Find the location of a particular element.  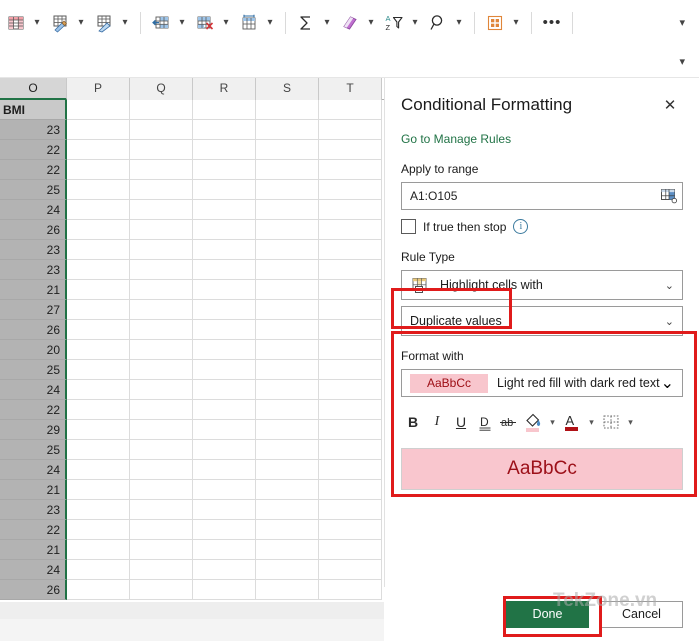

cell-t5 is located at coordinates (350, 190).